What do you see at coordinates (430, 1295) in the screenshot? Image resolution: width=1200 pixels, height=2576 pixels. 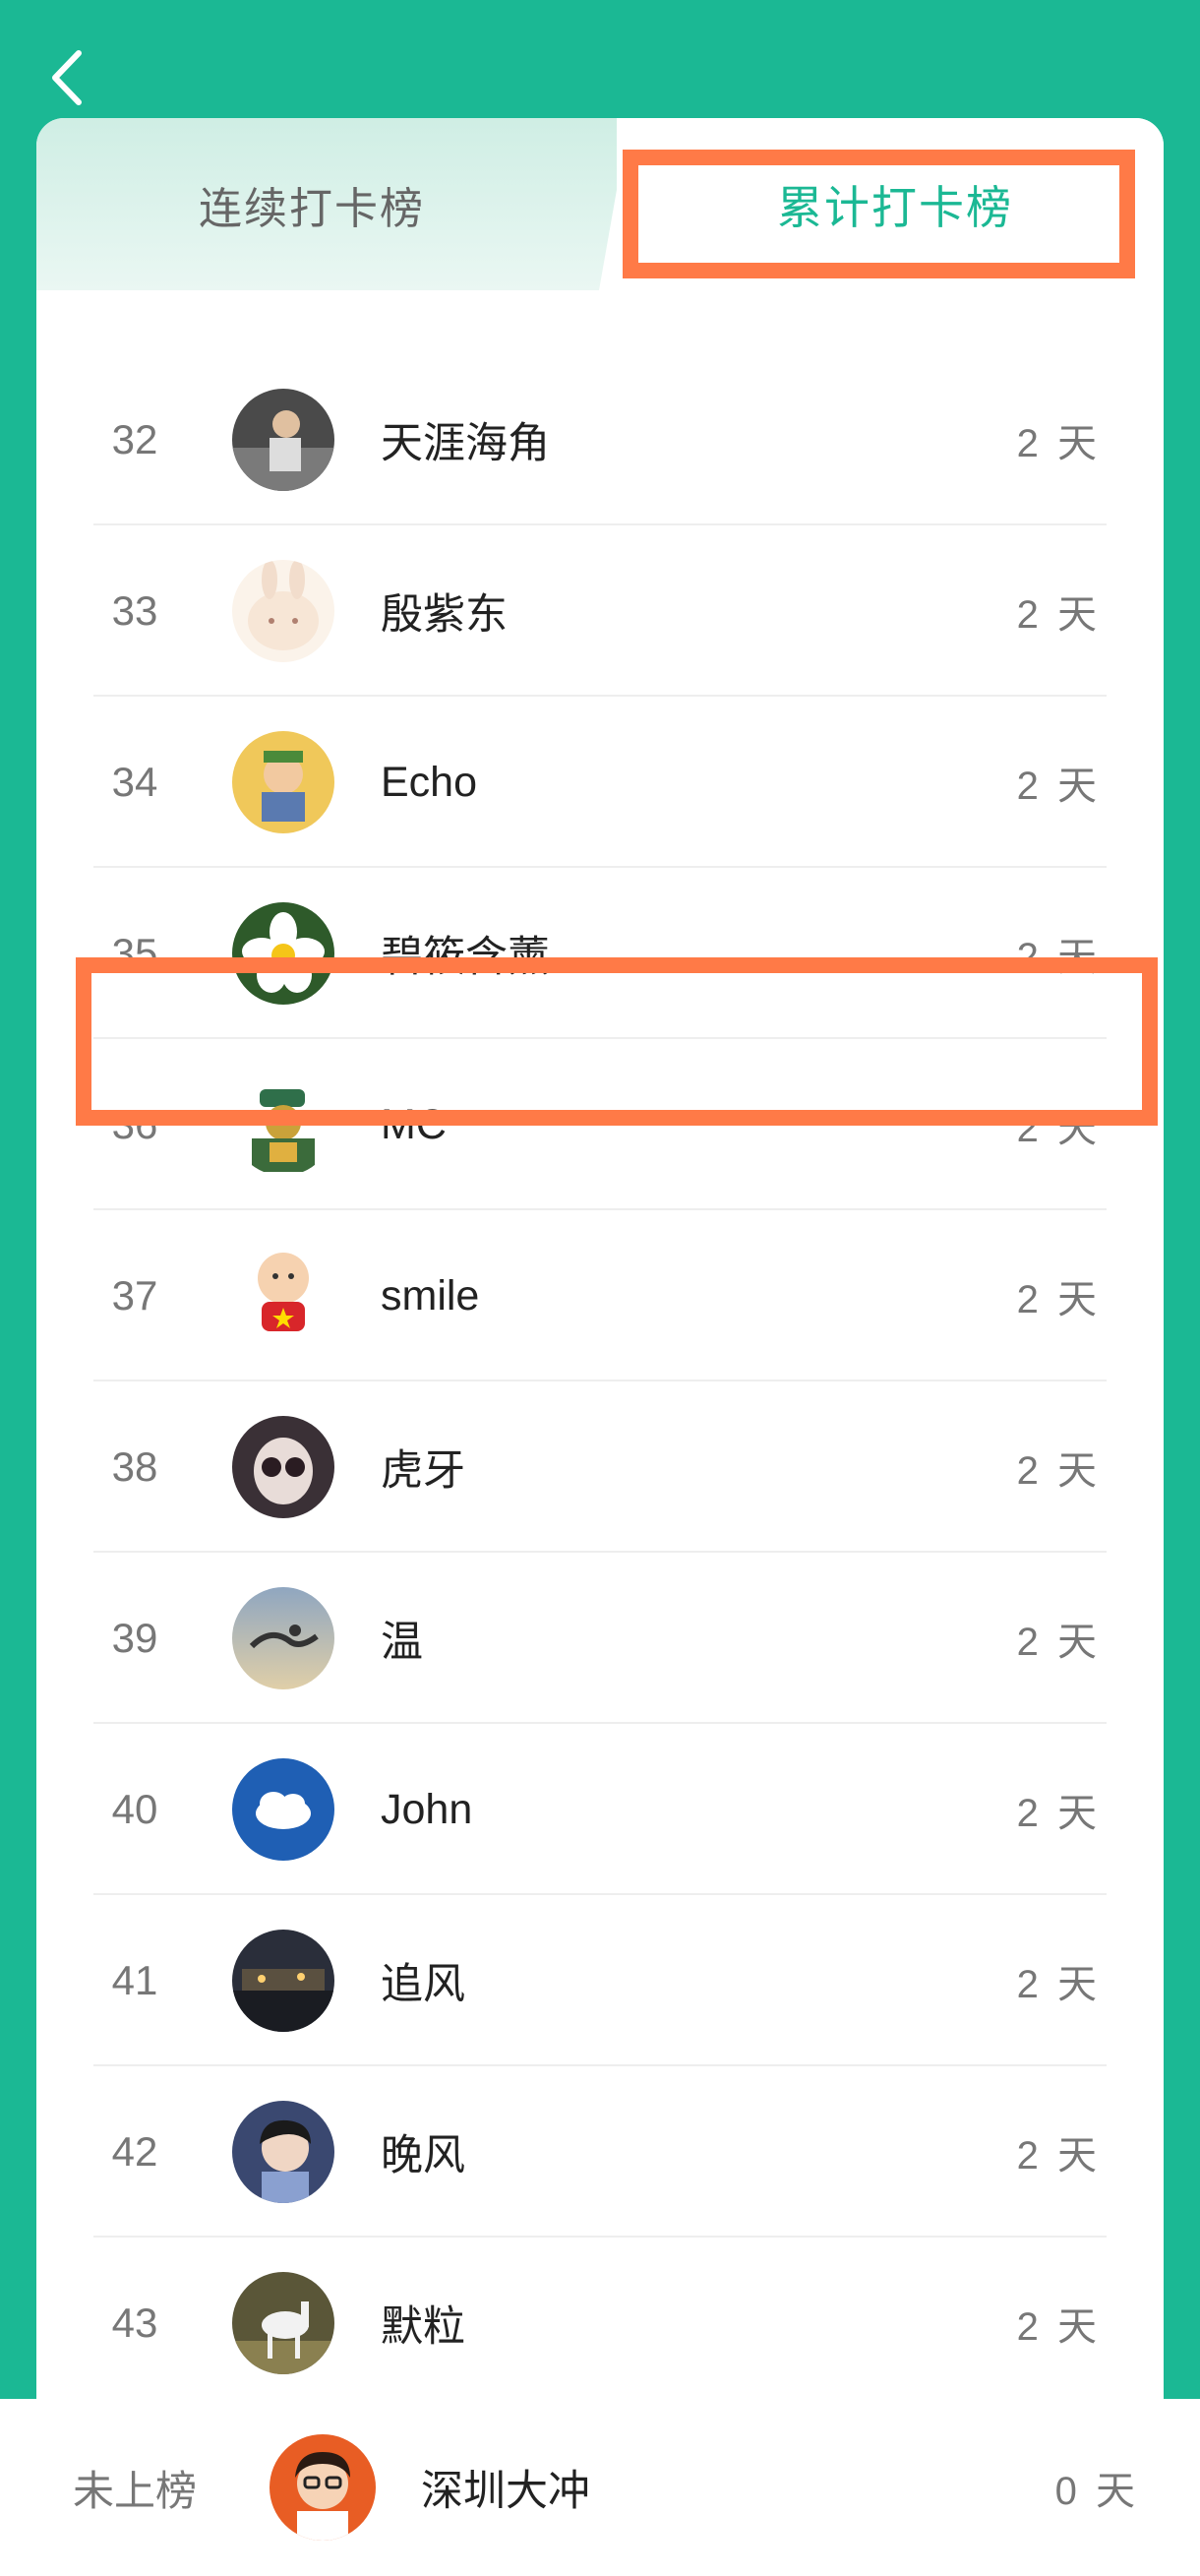 I see `user-name: smile` at bounding box center [430, 1295].